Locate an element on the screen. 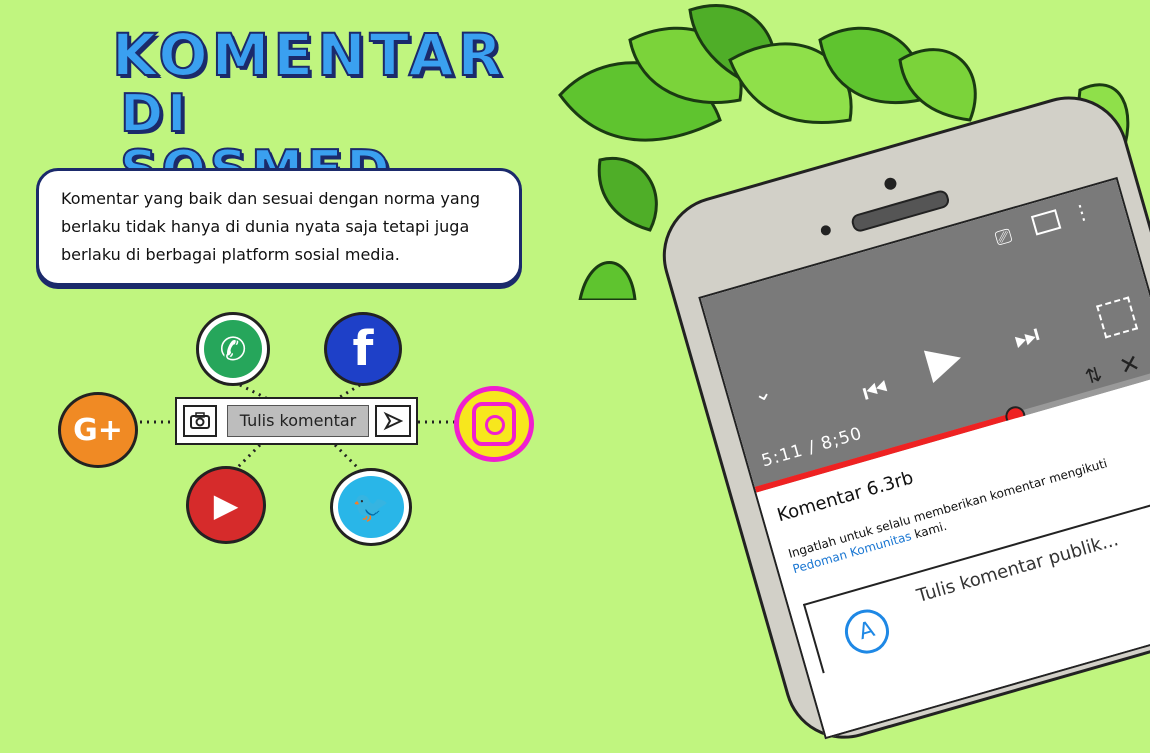 This screenshot has width=1150, height=753. next-icon: ⏭ is located at coordinates (1027, 337).